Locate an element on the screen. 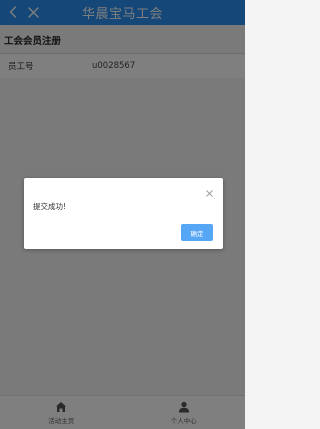 Image resolution: width=320 pixels, height=429 pixels. dialog-close-button is located at coordinates (209, 193).